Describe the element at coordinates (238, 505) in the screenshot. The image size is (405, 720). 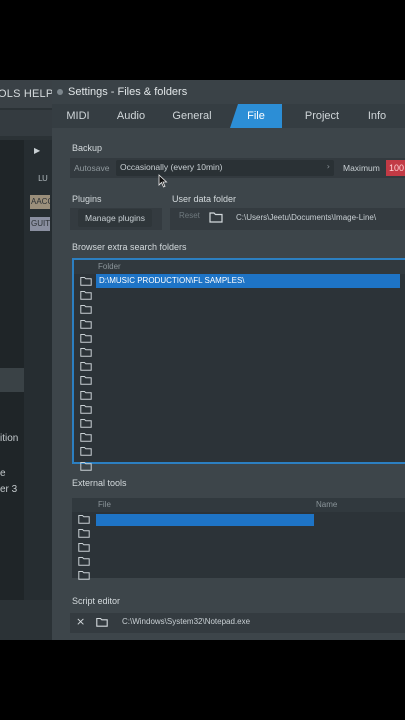
I see `external-tools-header: File Name` at that location.